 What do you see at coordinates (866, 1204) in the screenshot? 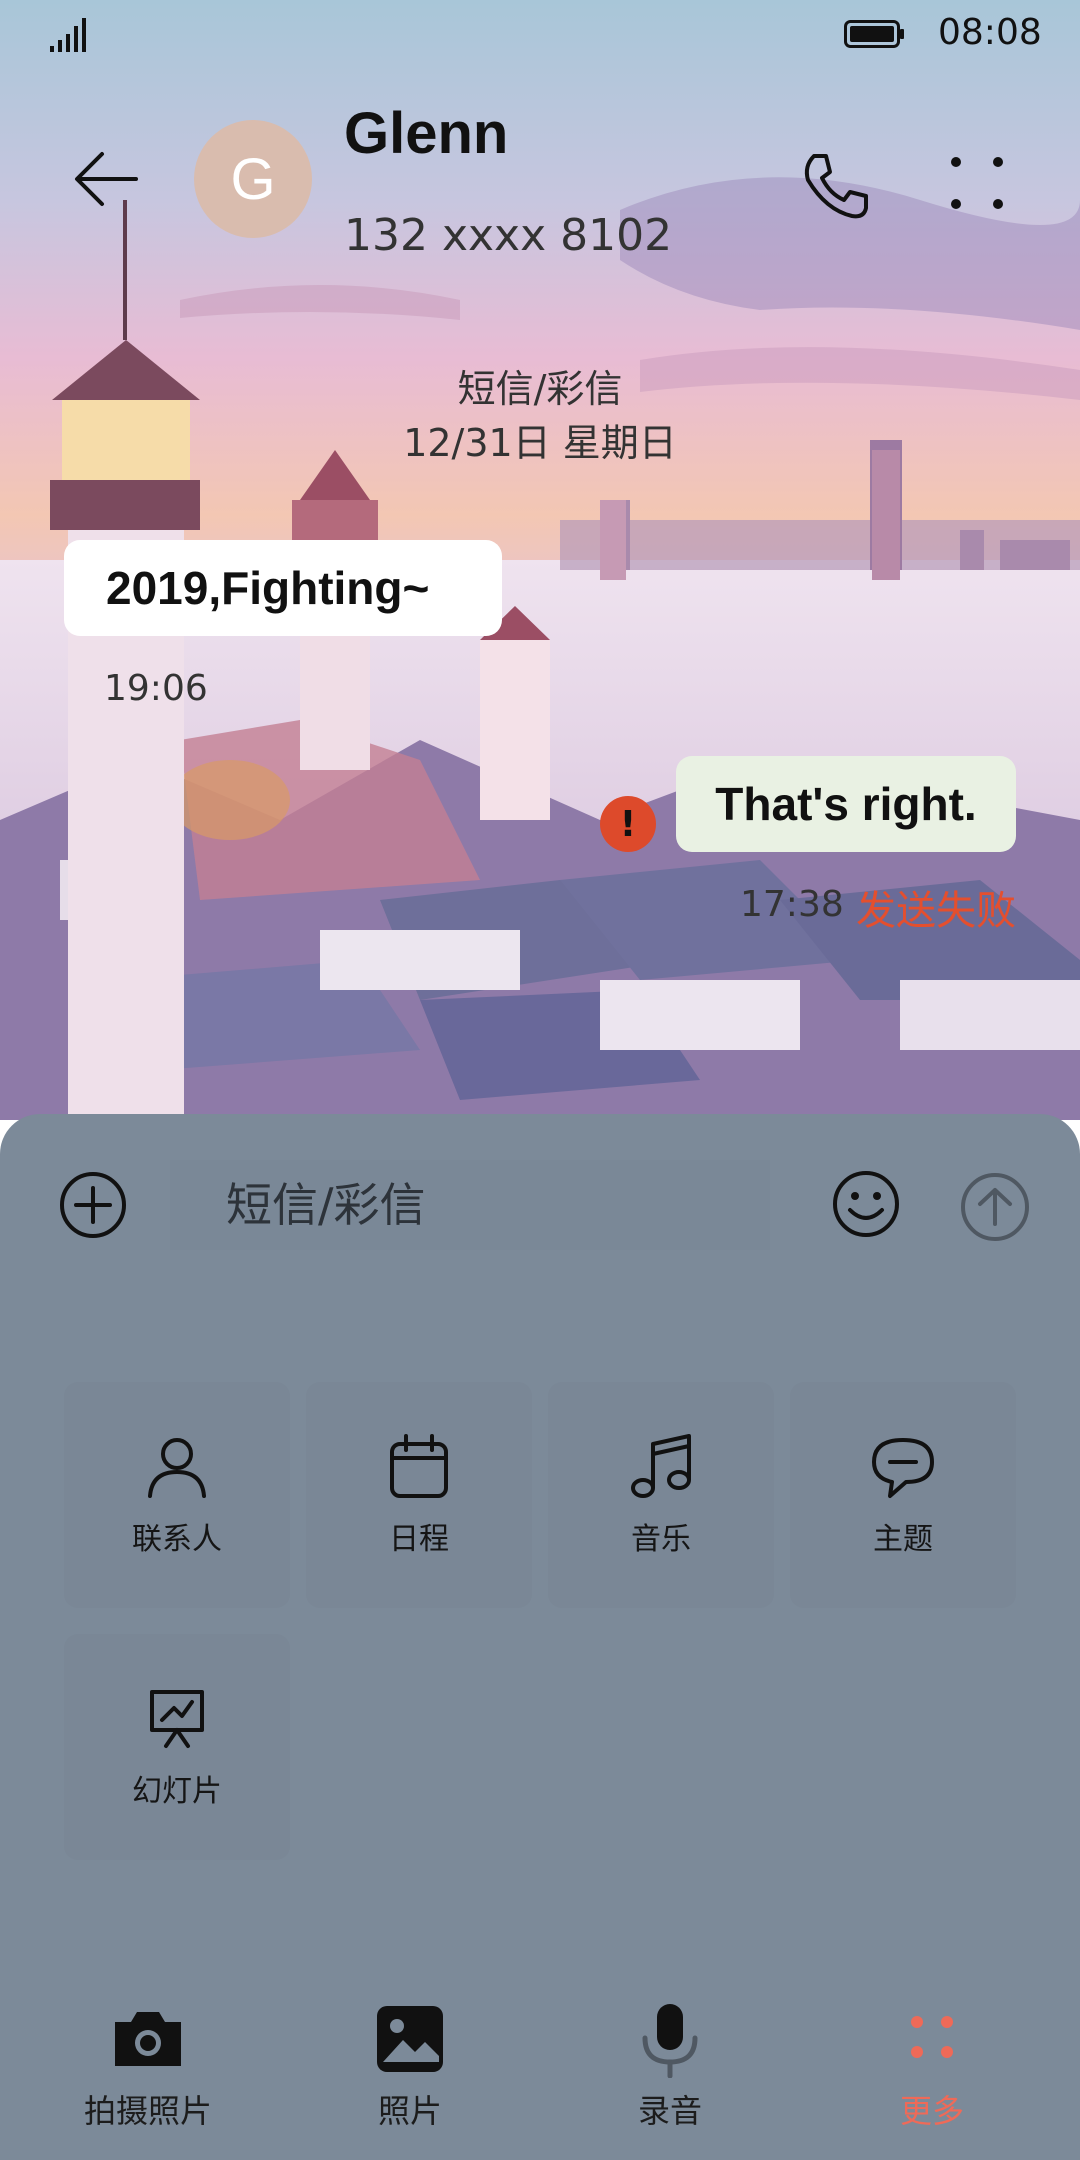
I see `emoji-icon` at bounding box center [866, 1204].